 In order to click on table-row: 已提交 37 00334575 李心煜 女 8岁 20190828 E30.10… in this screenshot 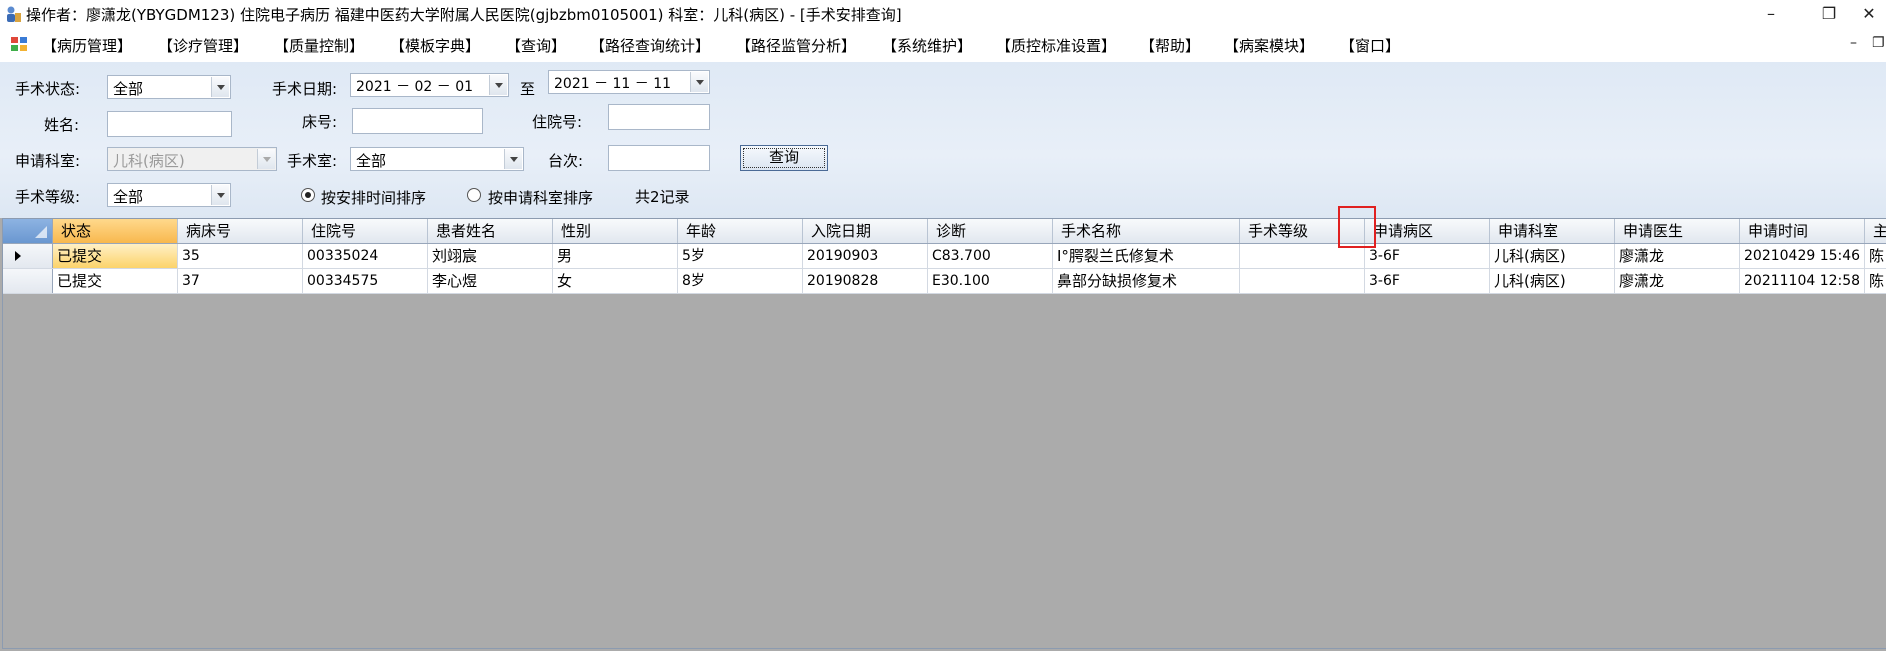, I will do `click(944, 281)`.